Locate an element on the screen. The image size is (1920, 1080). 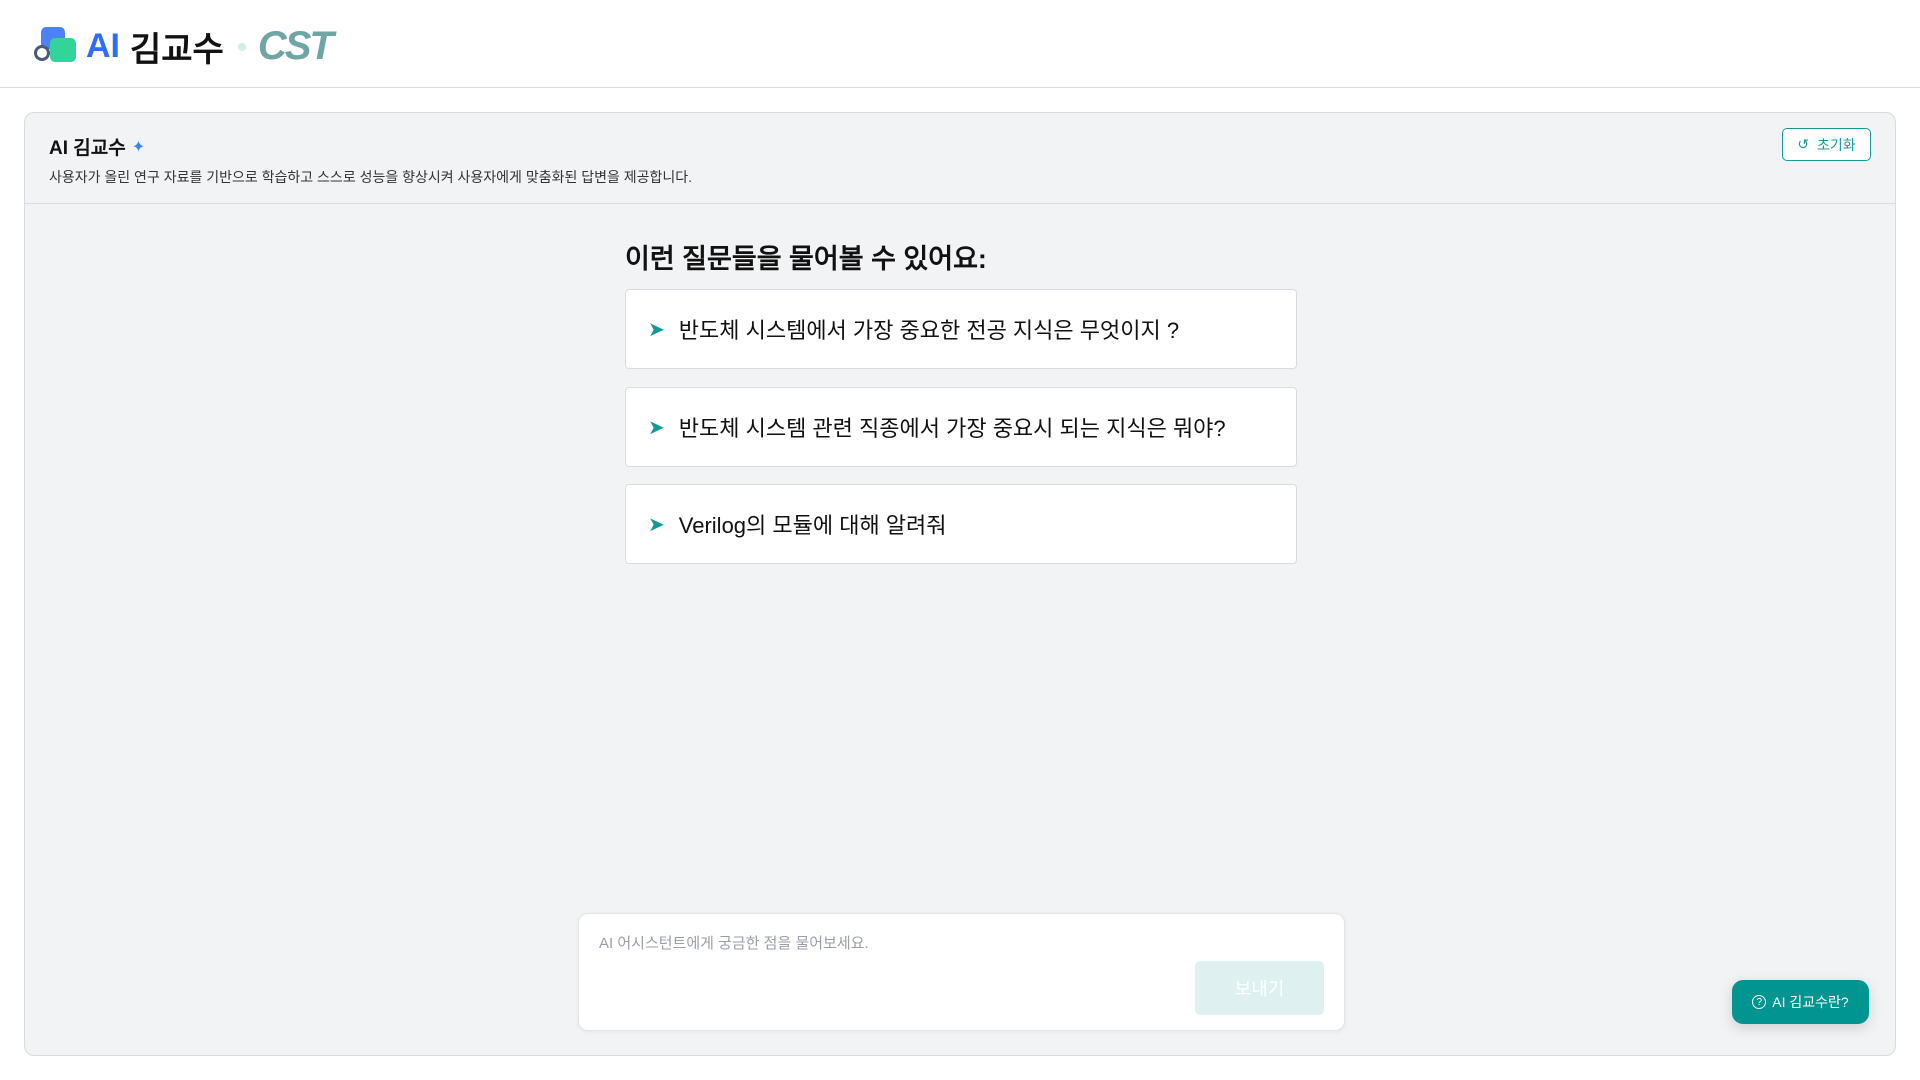
suggestion-card: ➤ Verilog의 모듈에 대해 알려줘 is located at coordinates (961, 524).